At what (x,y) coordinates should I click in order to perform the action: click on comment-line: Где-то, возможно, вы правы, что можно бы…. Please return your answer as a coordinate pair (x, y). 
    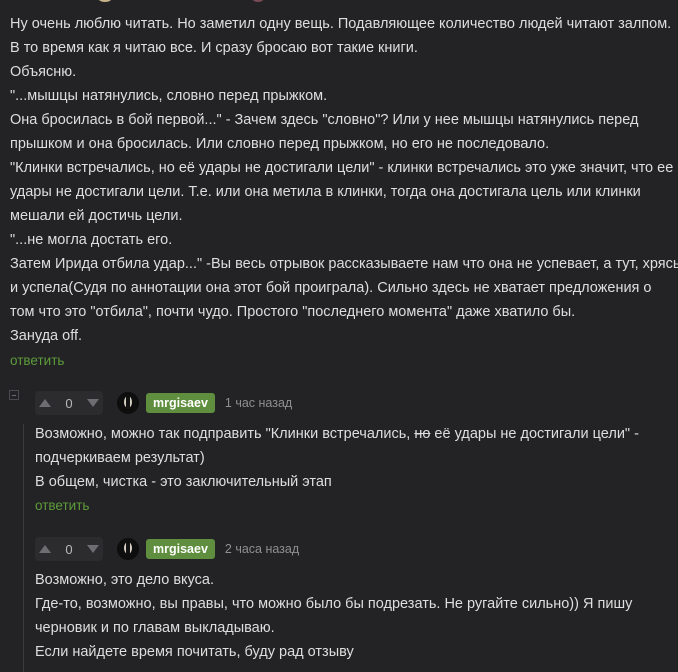
    Looking at the image, I should click on (334, 604).